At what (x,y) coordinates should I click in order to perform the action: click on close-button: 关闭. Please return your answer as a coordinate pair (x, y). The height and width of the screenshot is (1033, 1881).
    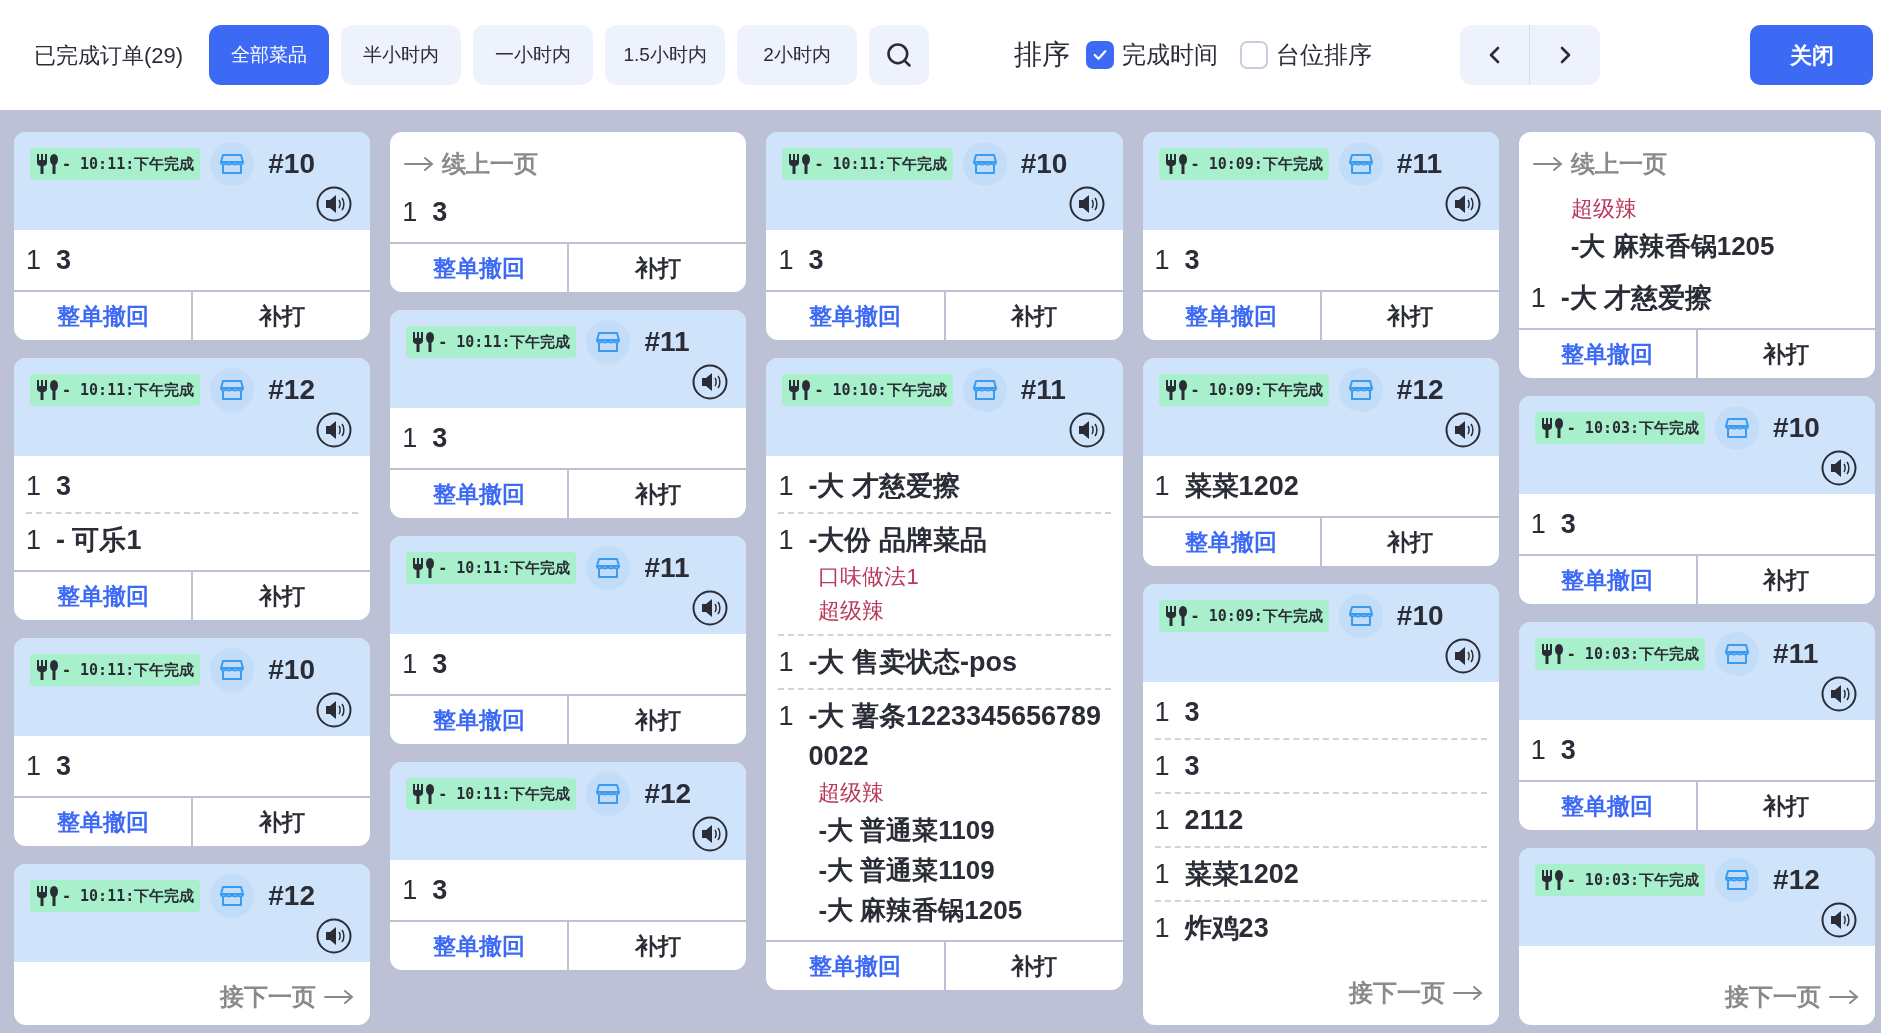
    Looking at the image, I should click on (1811, 55).